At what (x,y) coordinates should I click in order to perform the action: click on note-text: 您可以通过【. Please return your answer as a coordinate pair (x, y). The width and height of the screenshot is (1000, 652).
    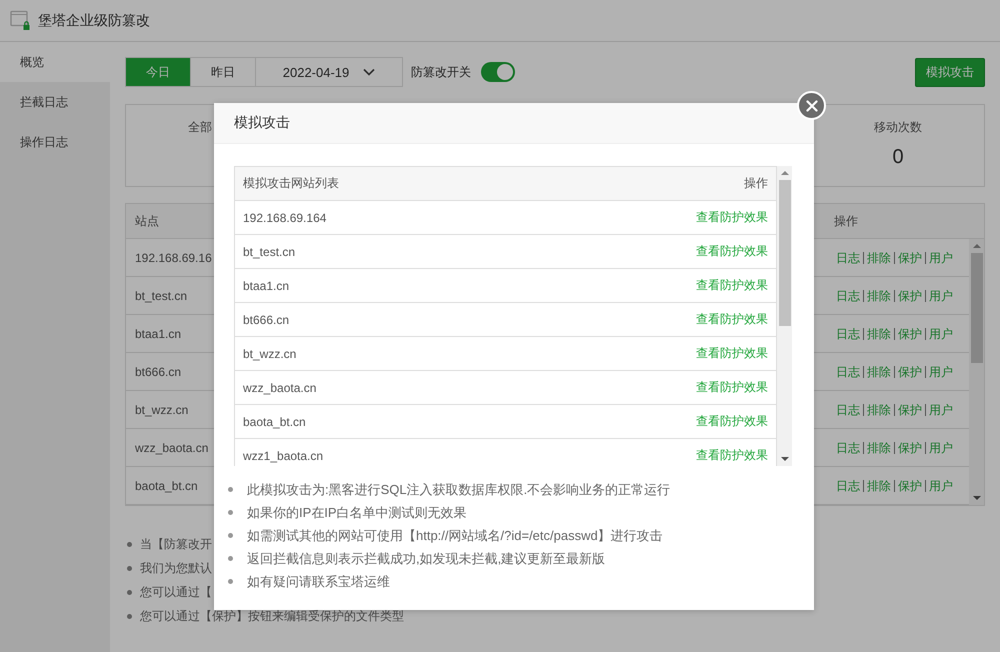
    Looking at the image, I should click on (176, 592).